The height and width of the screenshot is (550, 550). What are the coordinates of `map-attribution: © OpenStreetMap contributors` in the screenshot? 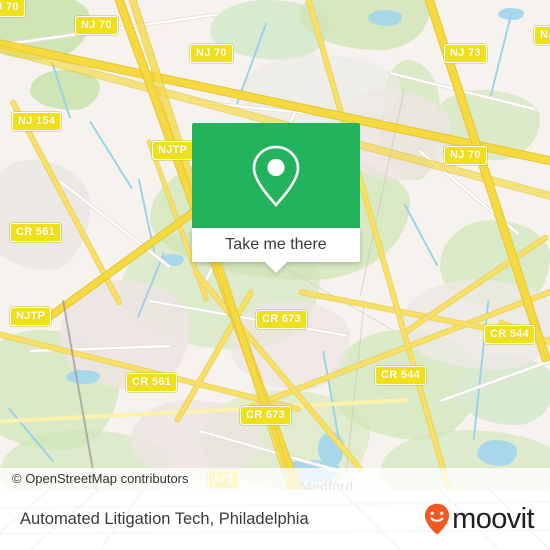 It's located at (275, 479).